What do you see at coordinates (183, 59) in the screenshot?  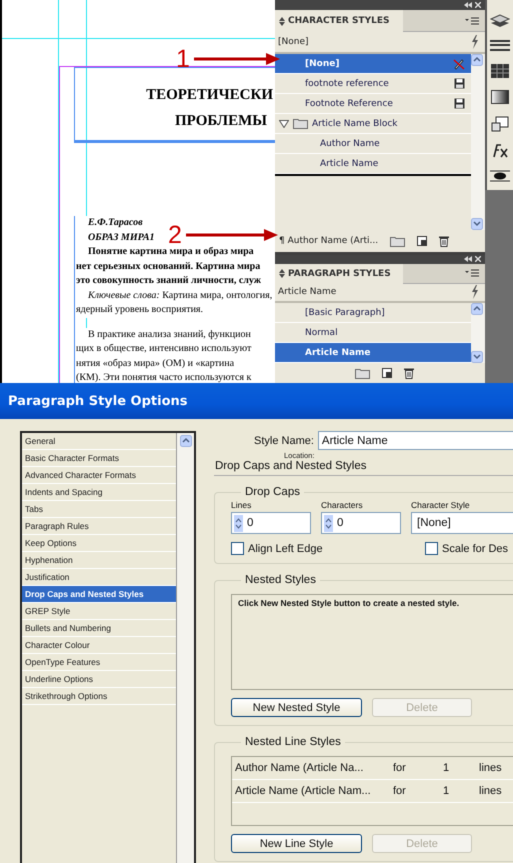 I see `callout-number: 1` at bounding box center [183, 59].